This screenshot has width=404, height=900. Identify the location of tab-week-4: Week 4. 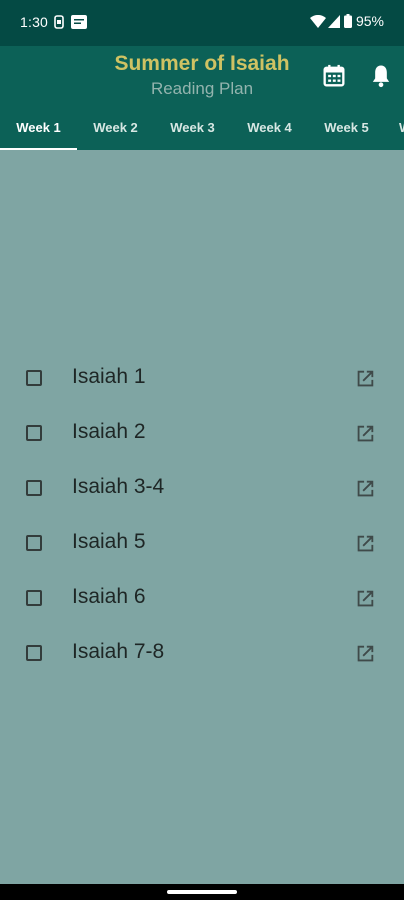
(269, 127).